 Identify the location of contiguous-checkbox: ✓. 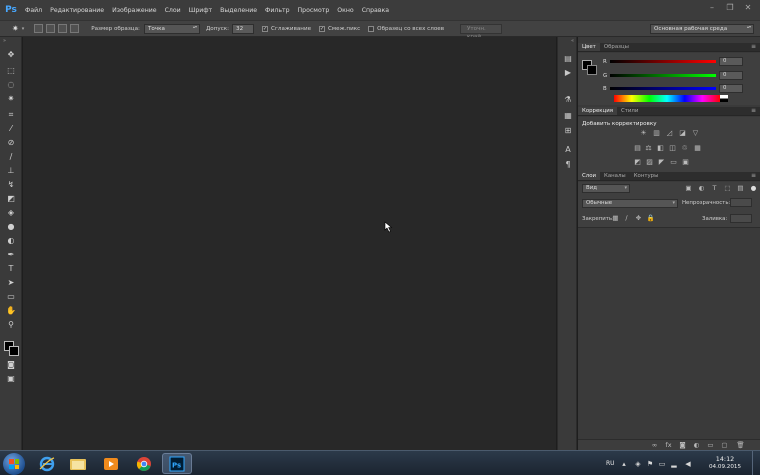
(322, 28).